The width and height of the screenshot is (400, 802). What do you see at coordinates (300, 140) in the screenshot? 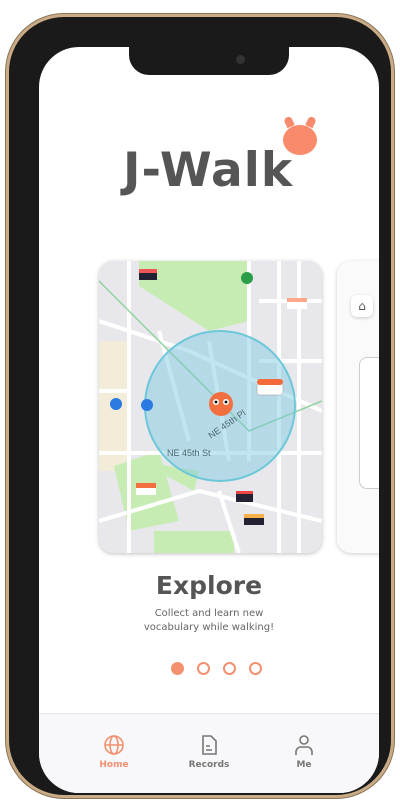
I see `crab-logo-icon` at bounding box center [300, 140].